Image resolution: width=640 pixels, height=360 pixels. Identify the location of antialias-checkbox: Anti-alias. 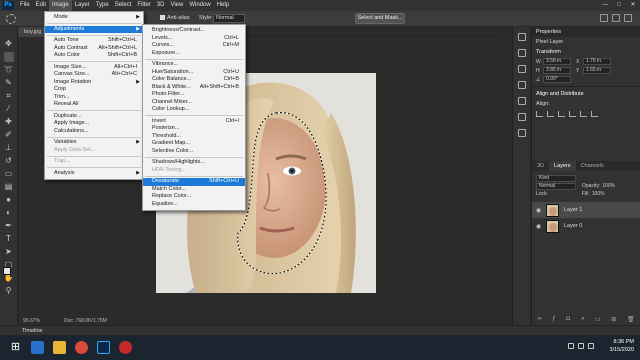
(175, 18).